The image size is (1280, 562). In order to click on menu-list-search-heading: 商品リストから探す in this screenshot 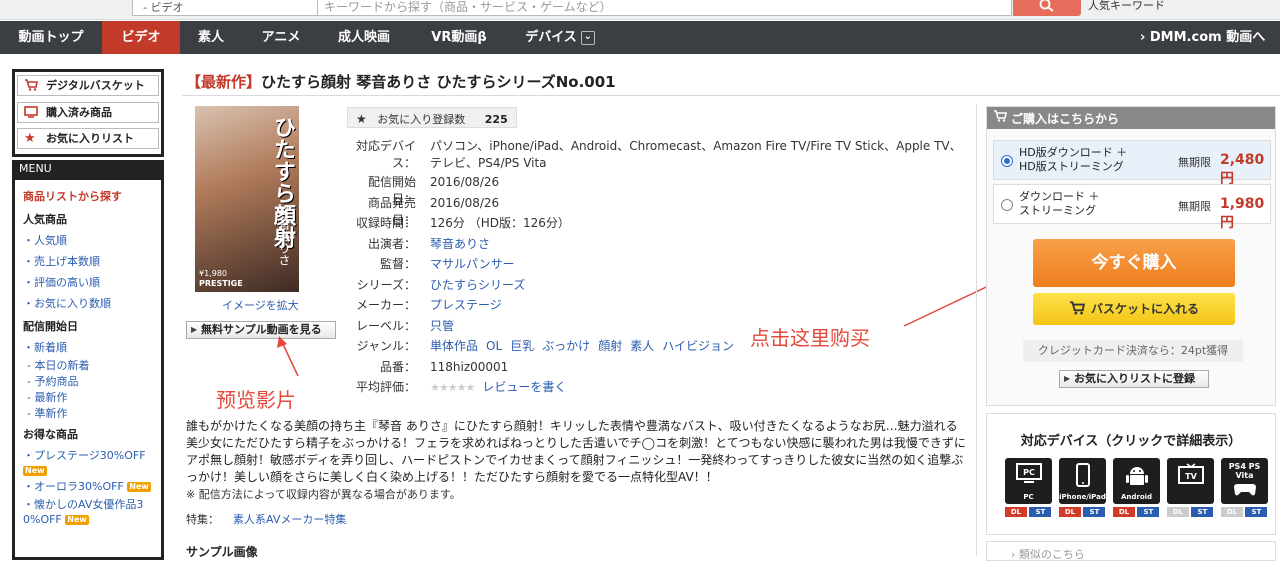, I will do `click(92, 196)`.